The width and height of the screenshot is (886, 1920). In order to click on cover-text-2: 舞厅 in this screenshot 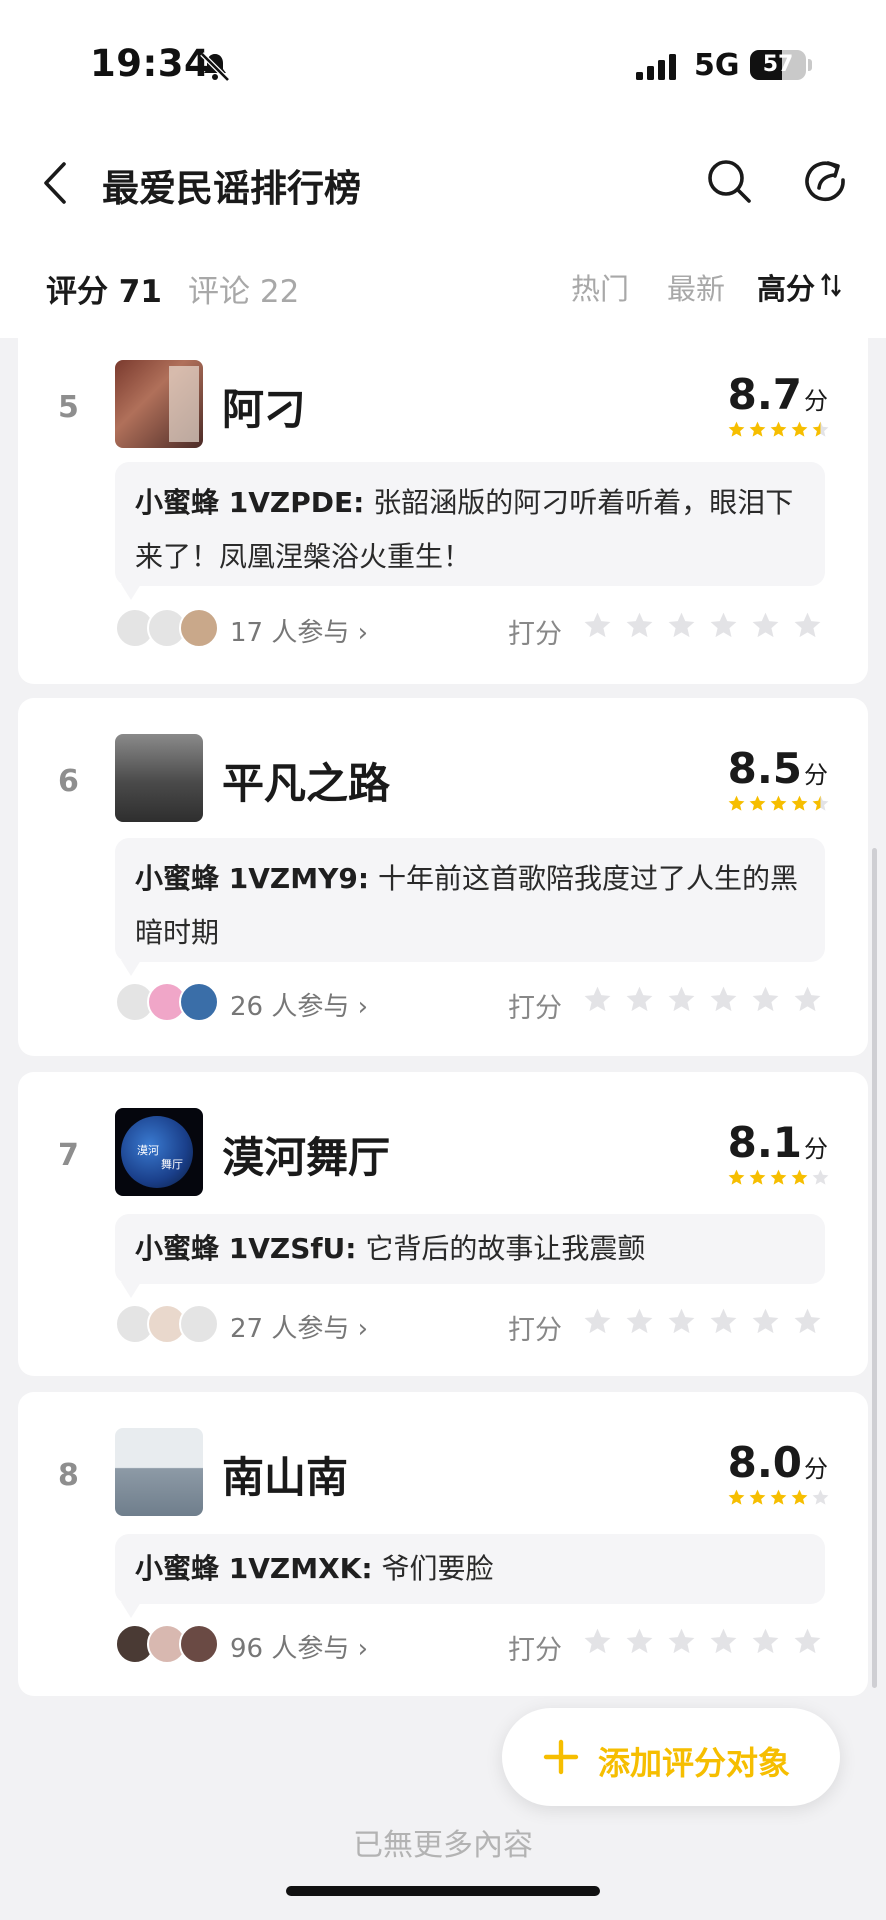, I will do `click(172, 1164)`.